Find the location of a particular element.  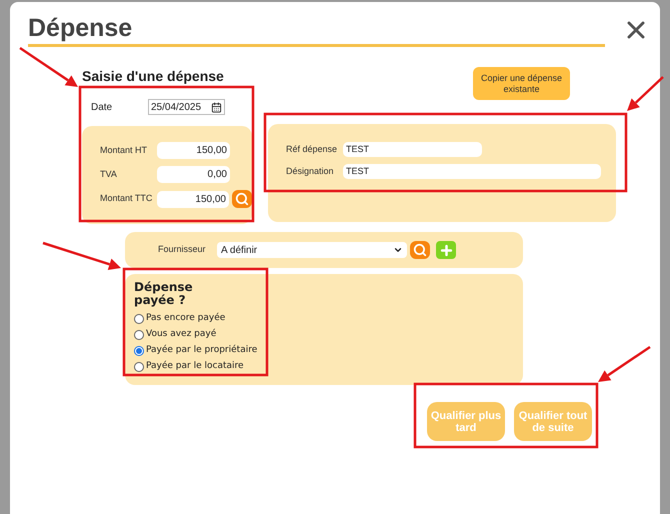

calendar-icon is located at coordinates (216, 107).